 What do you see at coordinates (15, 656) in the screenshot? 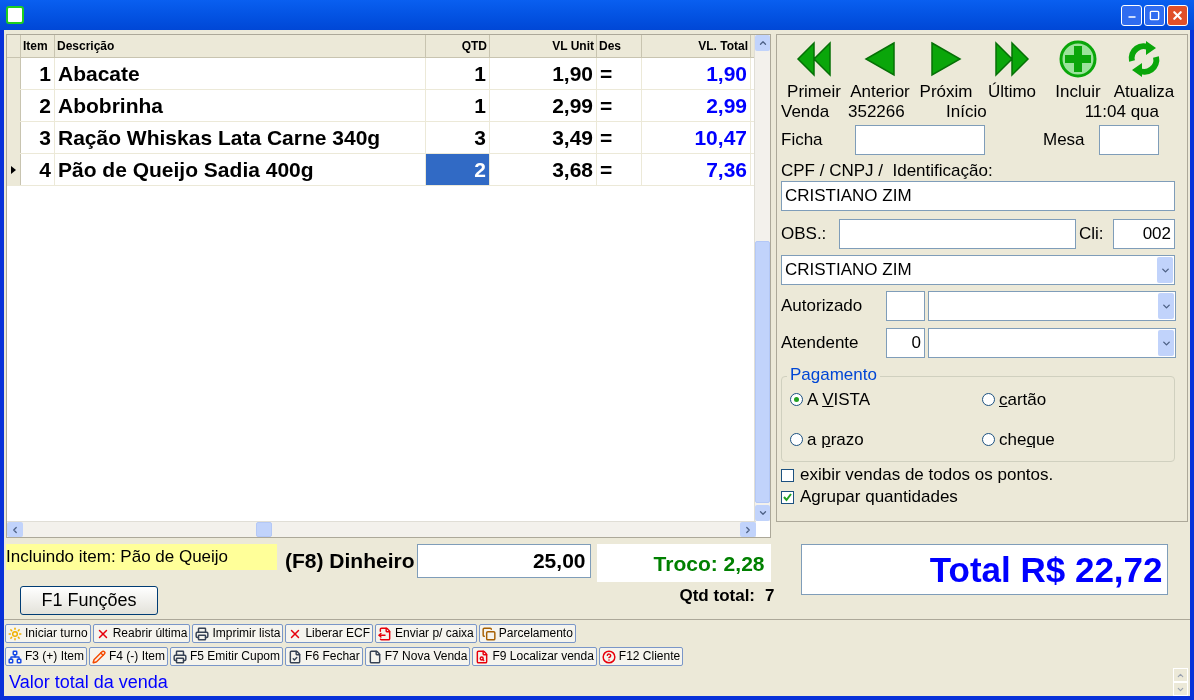
I see `network-icon` at bounding box center [15, 656].